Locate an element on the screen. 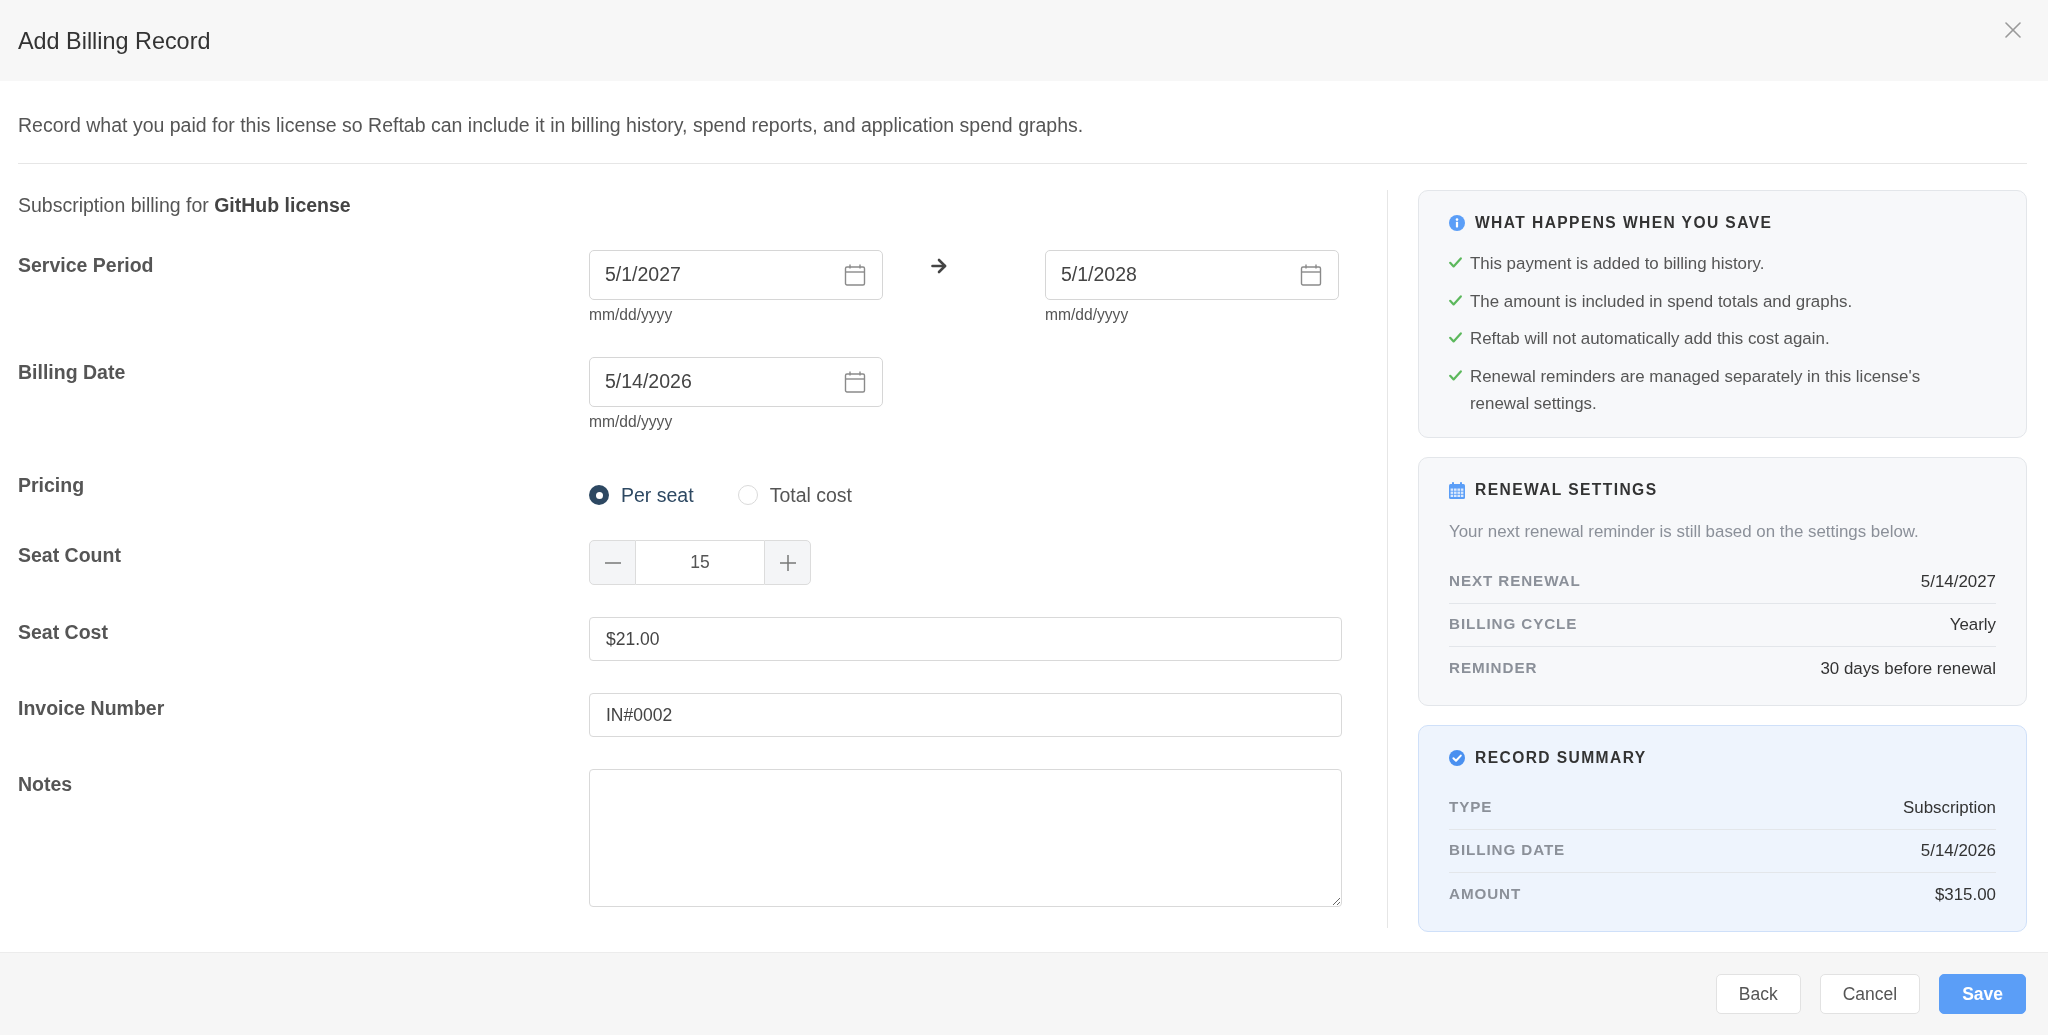  radio-label: Per seat is located at coordinates (657, 495).